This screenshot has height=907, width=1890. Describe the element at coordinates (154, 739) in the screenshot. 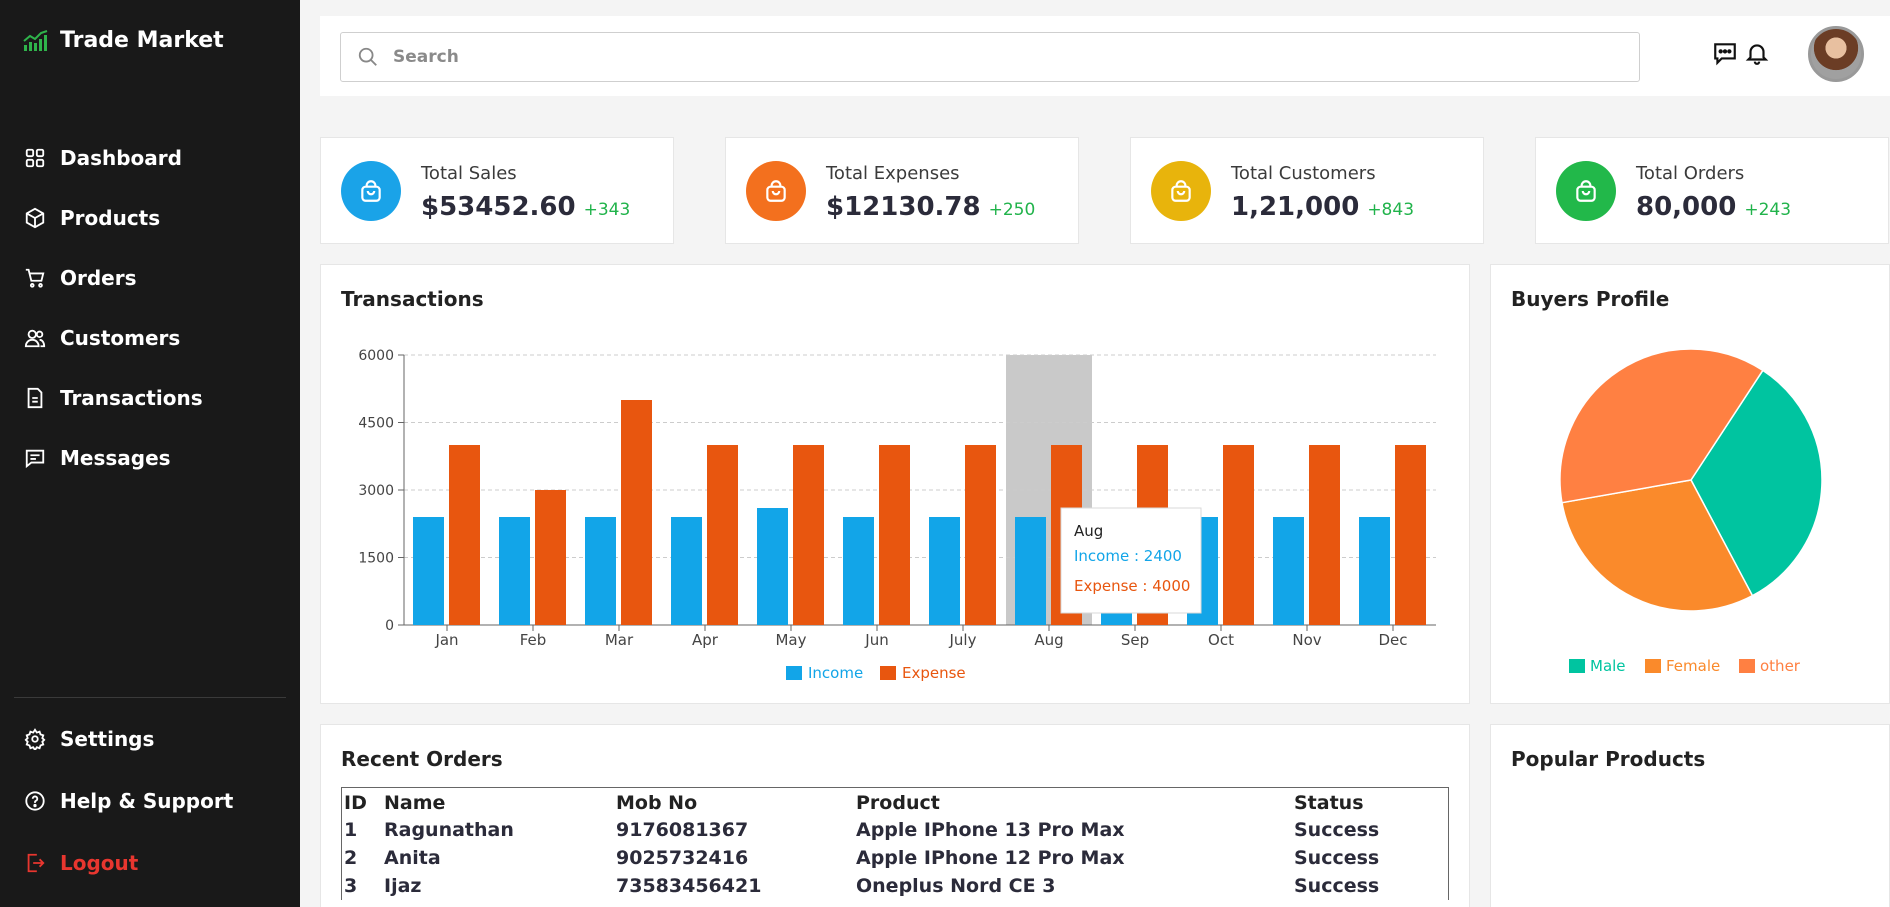

I see `nav-item-settings: Settings` at that location.